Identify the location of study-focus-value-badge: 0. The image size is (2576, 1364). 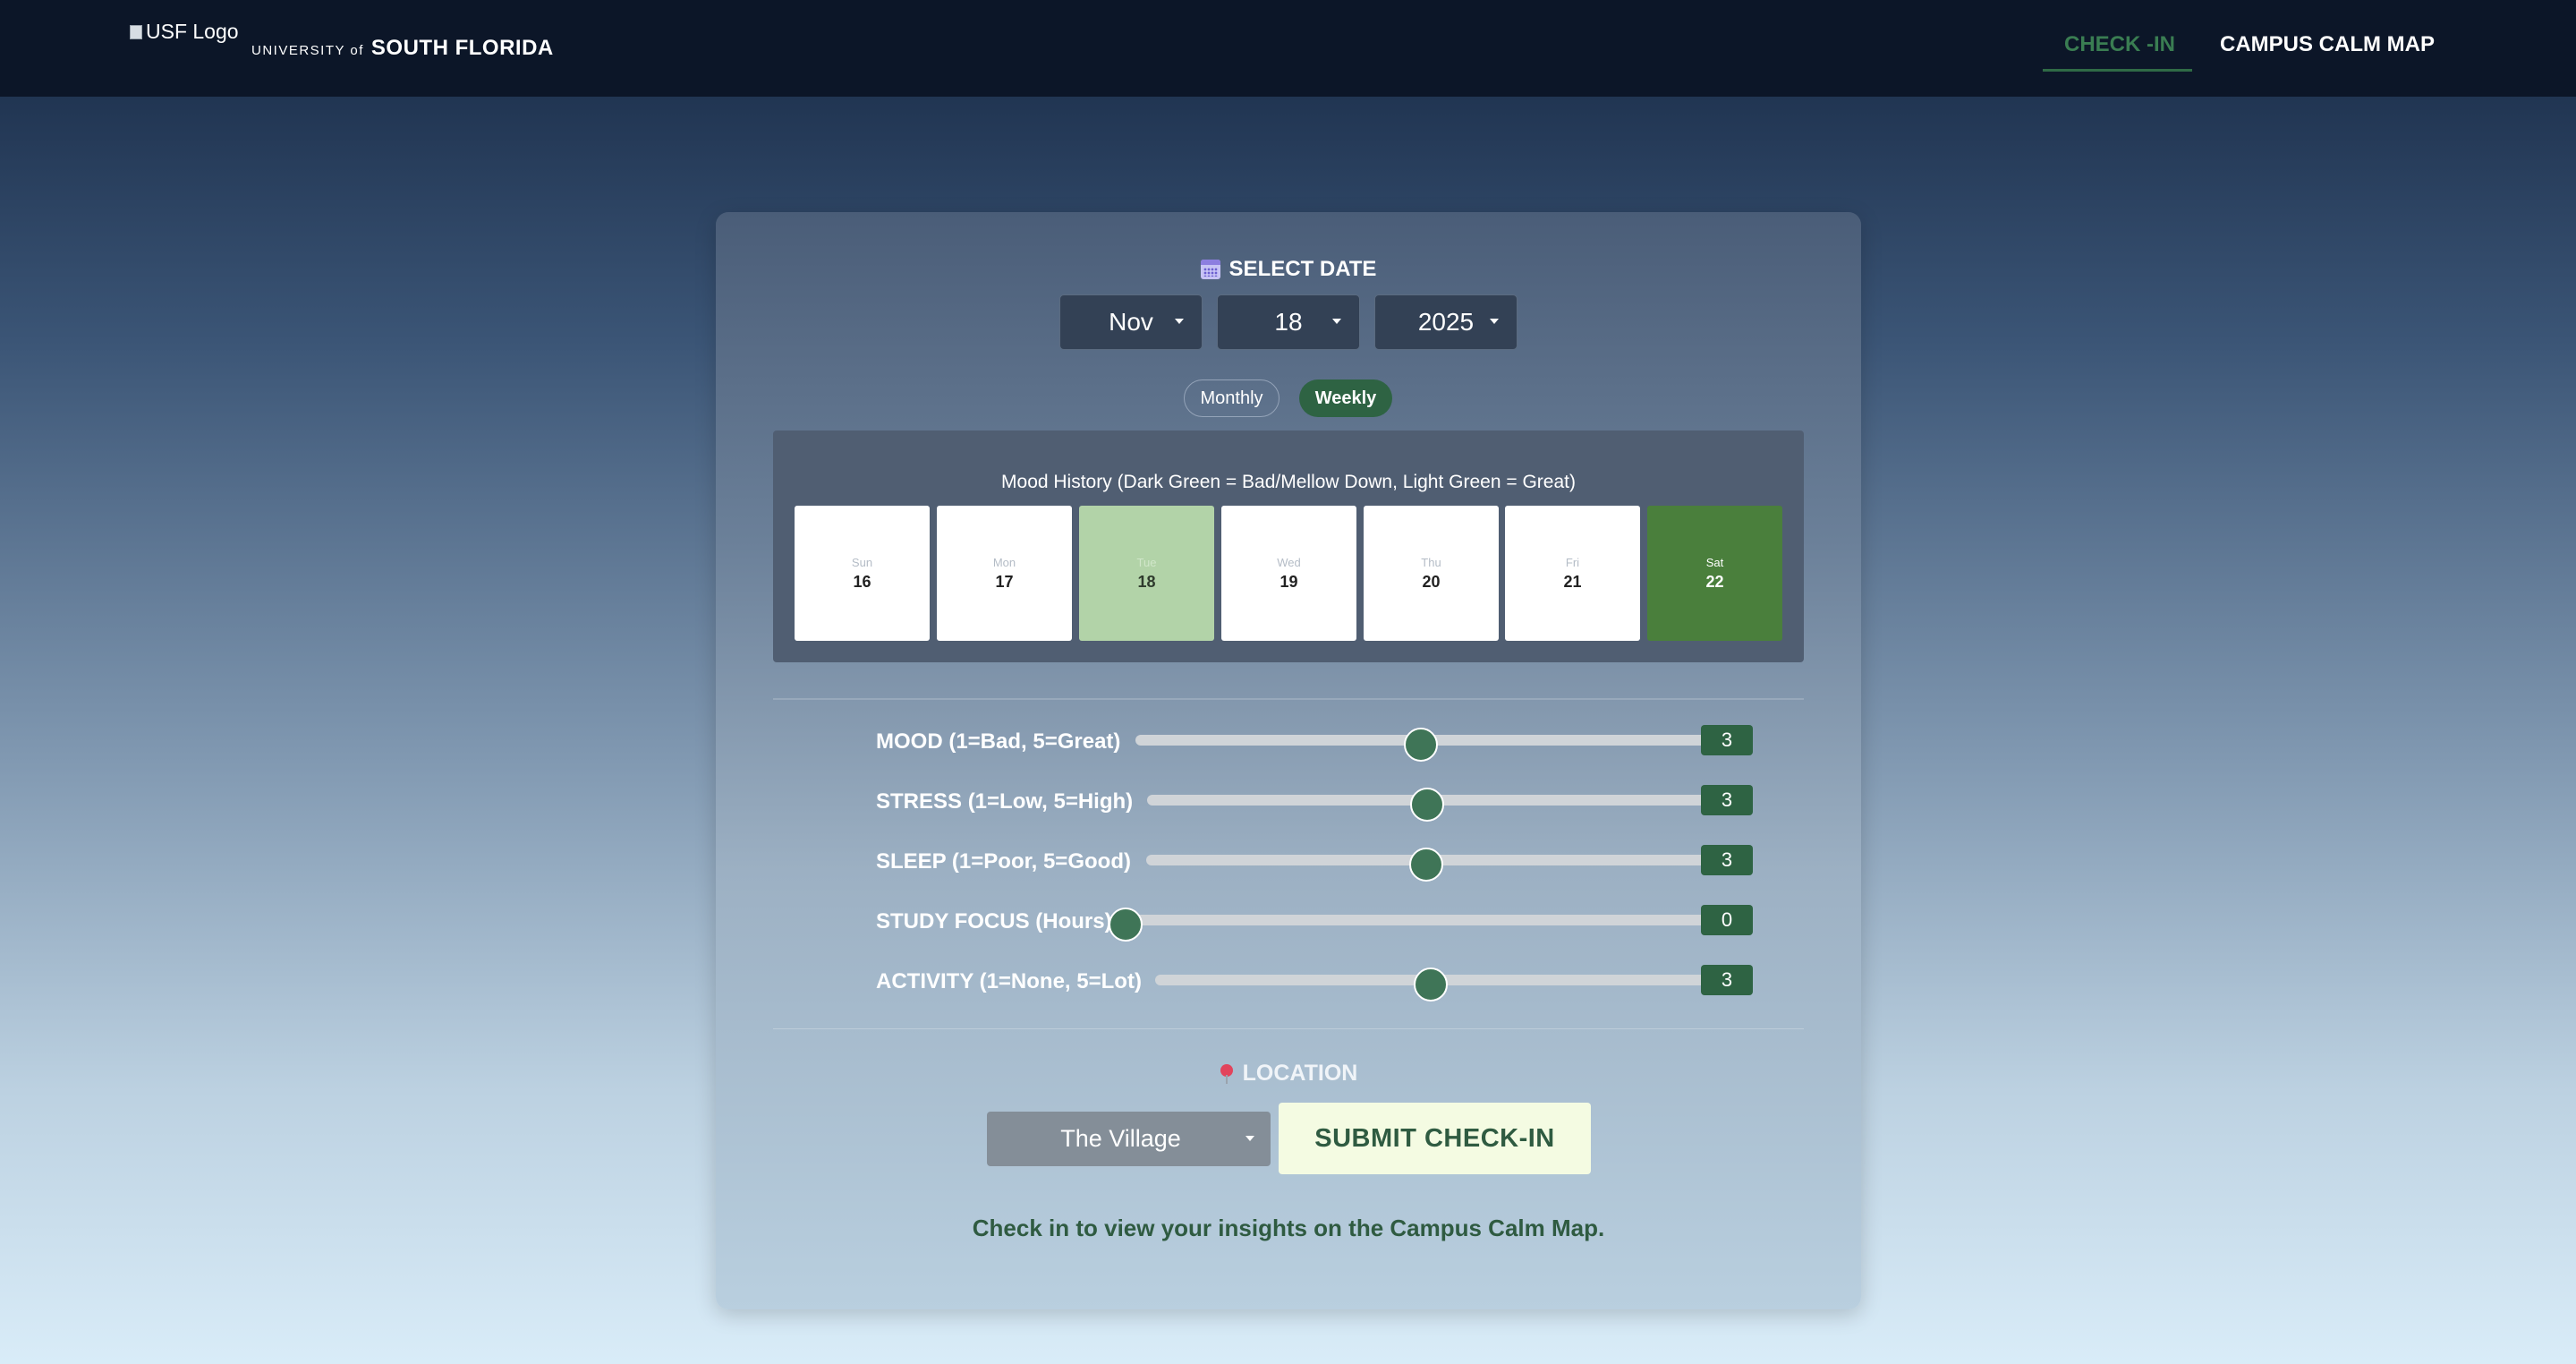
(1727, 920).